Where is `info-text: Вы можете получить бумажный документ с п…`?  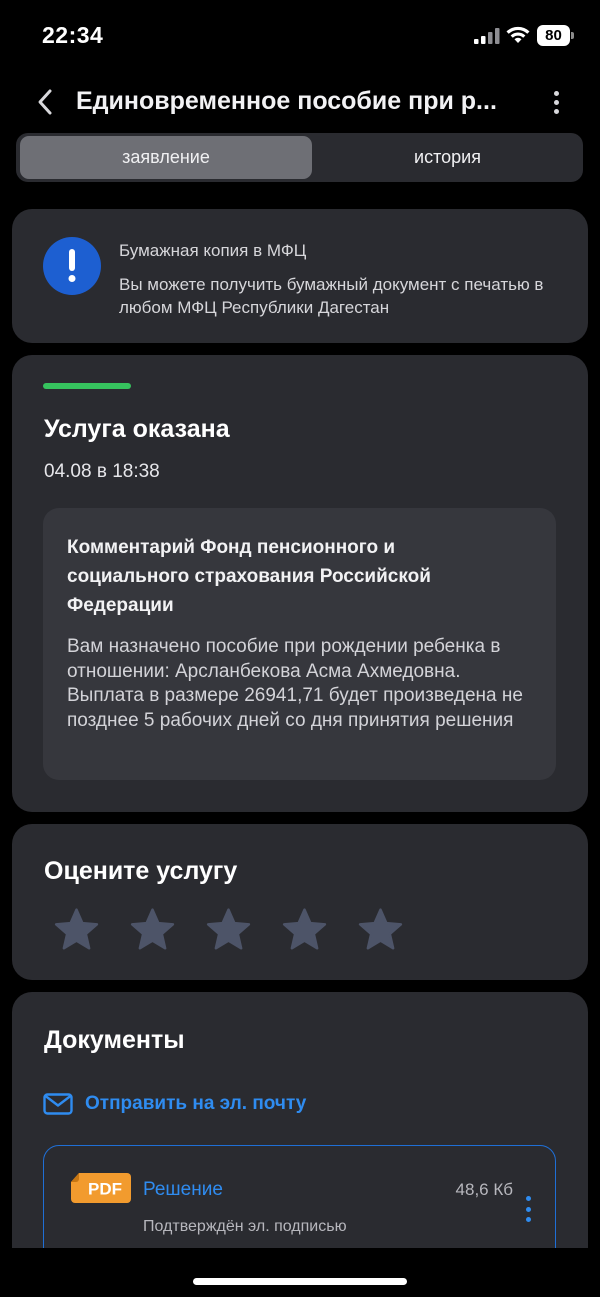 info-text: Вы можете получить бумажный документ с п… is located at coordinates (331, 296).